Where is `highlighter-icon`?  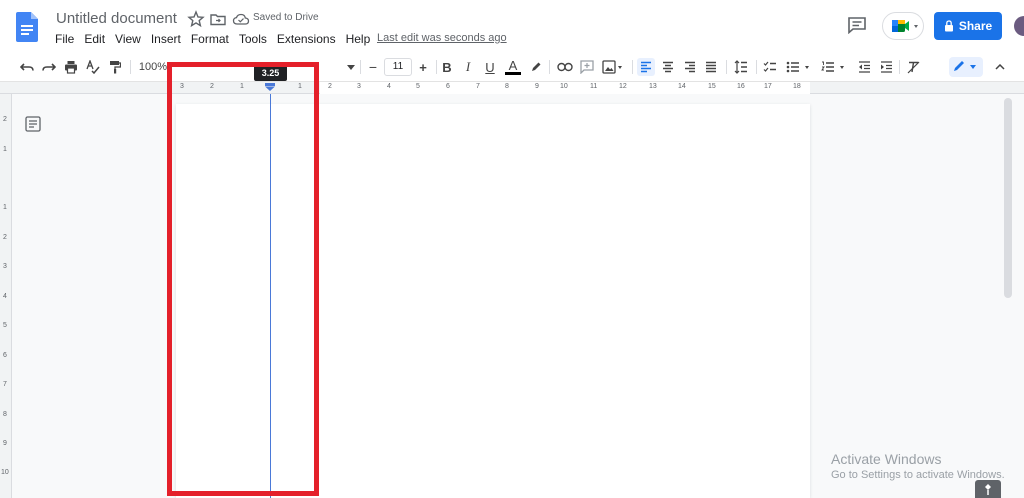 highlighter-icon is located at coordinates (536, 66).